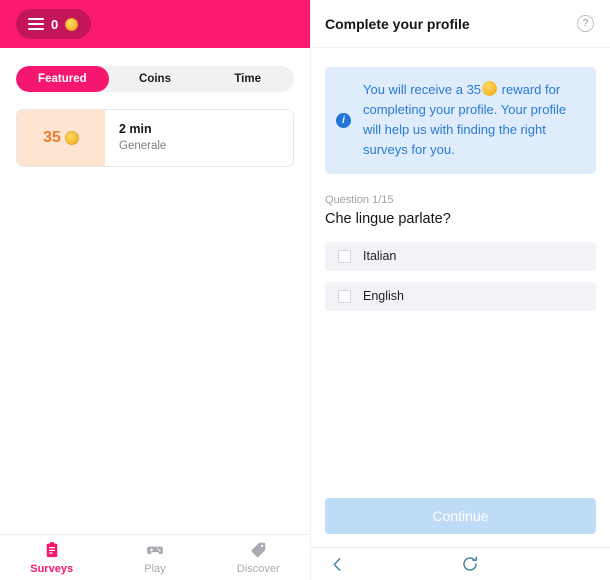 The height and width of the screenshot is (580, 610). Describe the element at coordinates (397, 23) in the screenshot. I see `page-title: Complete your profile` at that location.